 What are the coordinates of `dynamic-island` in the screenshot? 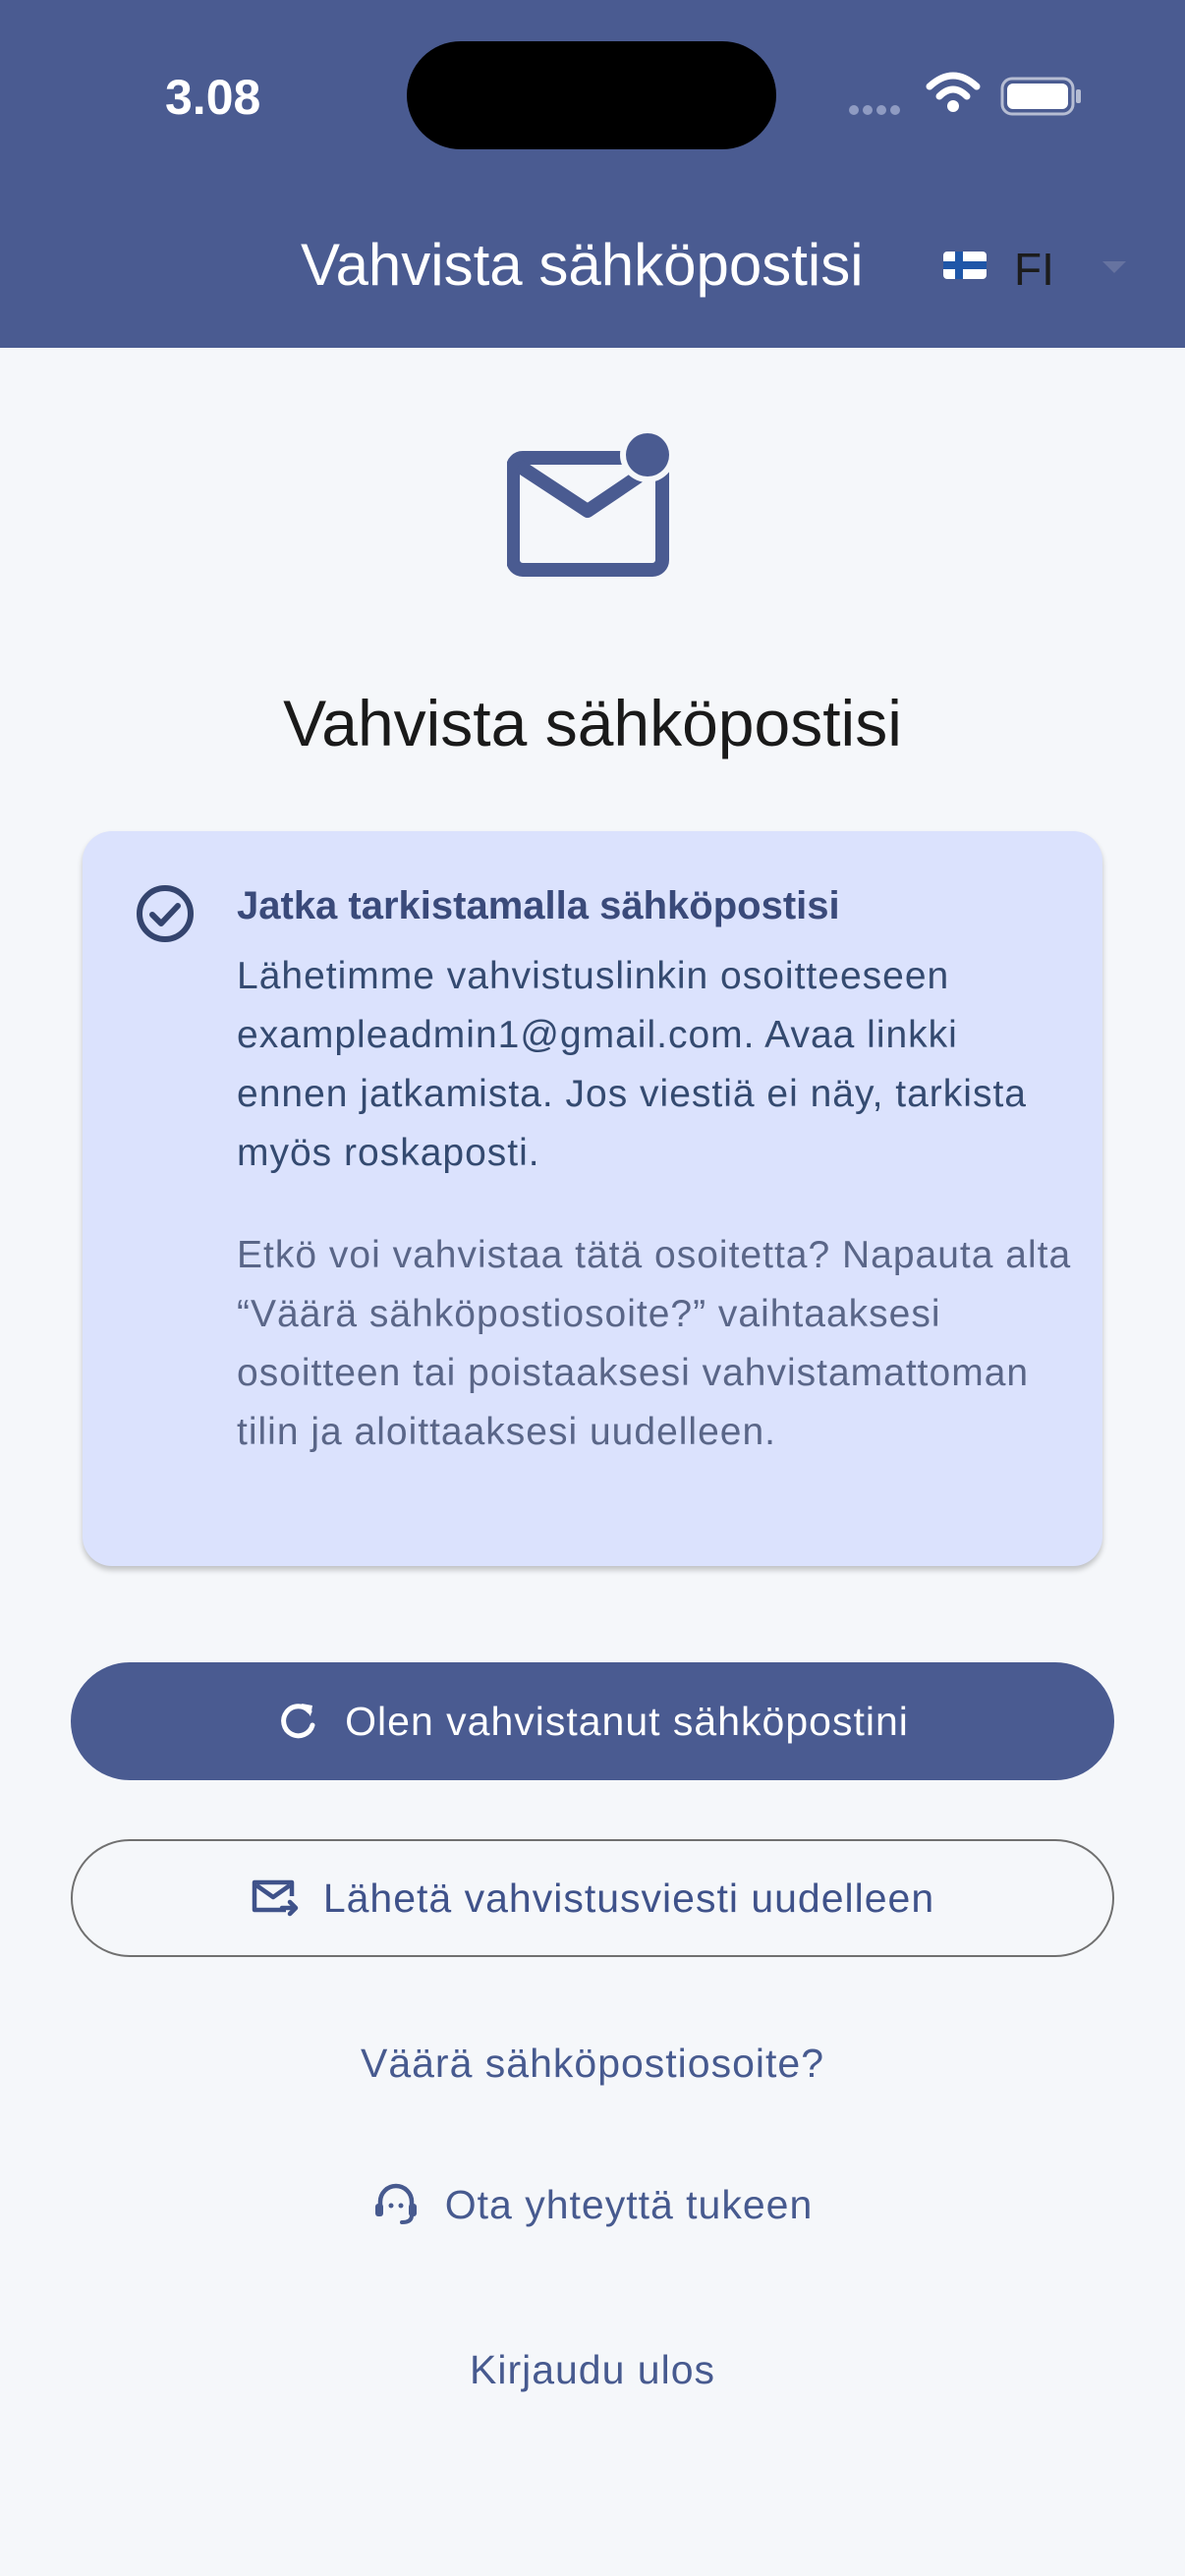 It's located at (592, 95).